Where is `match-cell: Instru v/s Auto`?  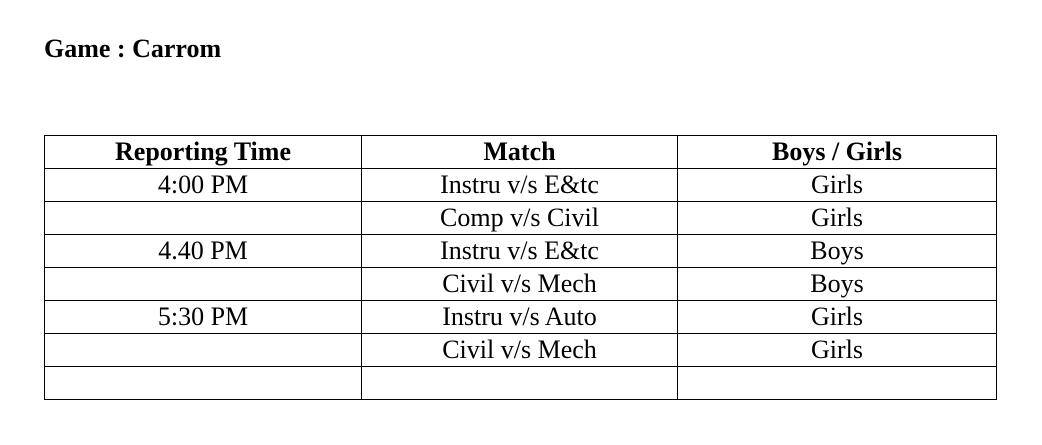 match-cell: Instru v/s Auto is located at coordinates (519, 317).